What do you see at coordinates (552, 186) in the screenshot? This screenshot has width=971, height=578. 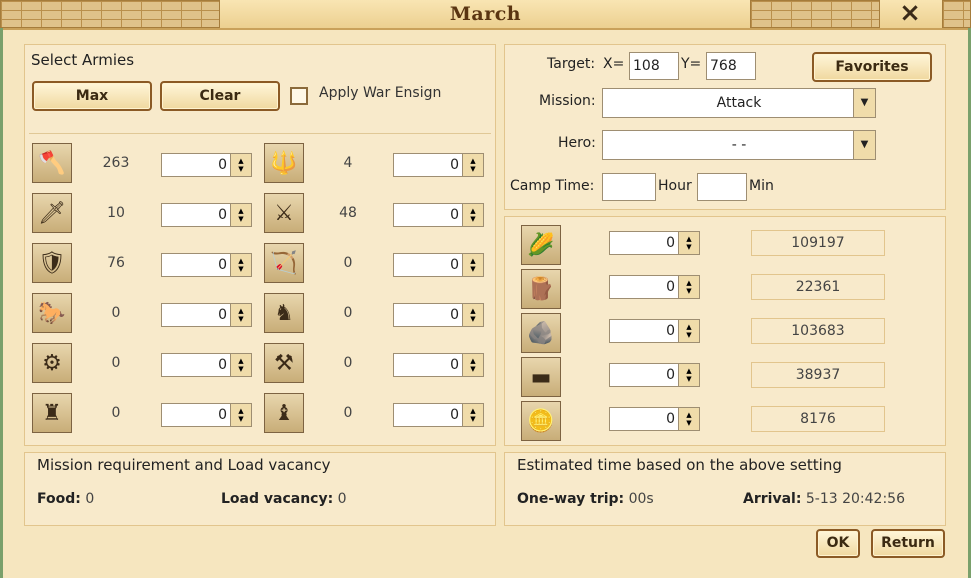 I see `camp-time-label: Camp Time:` at bounding box center [552, 186].